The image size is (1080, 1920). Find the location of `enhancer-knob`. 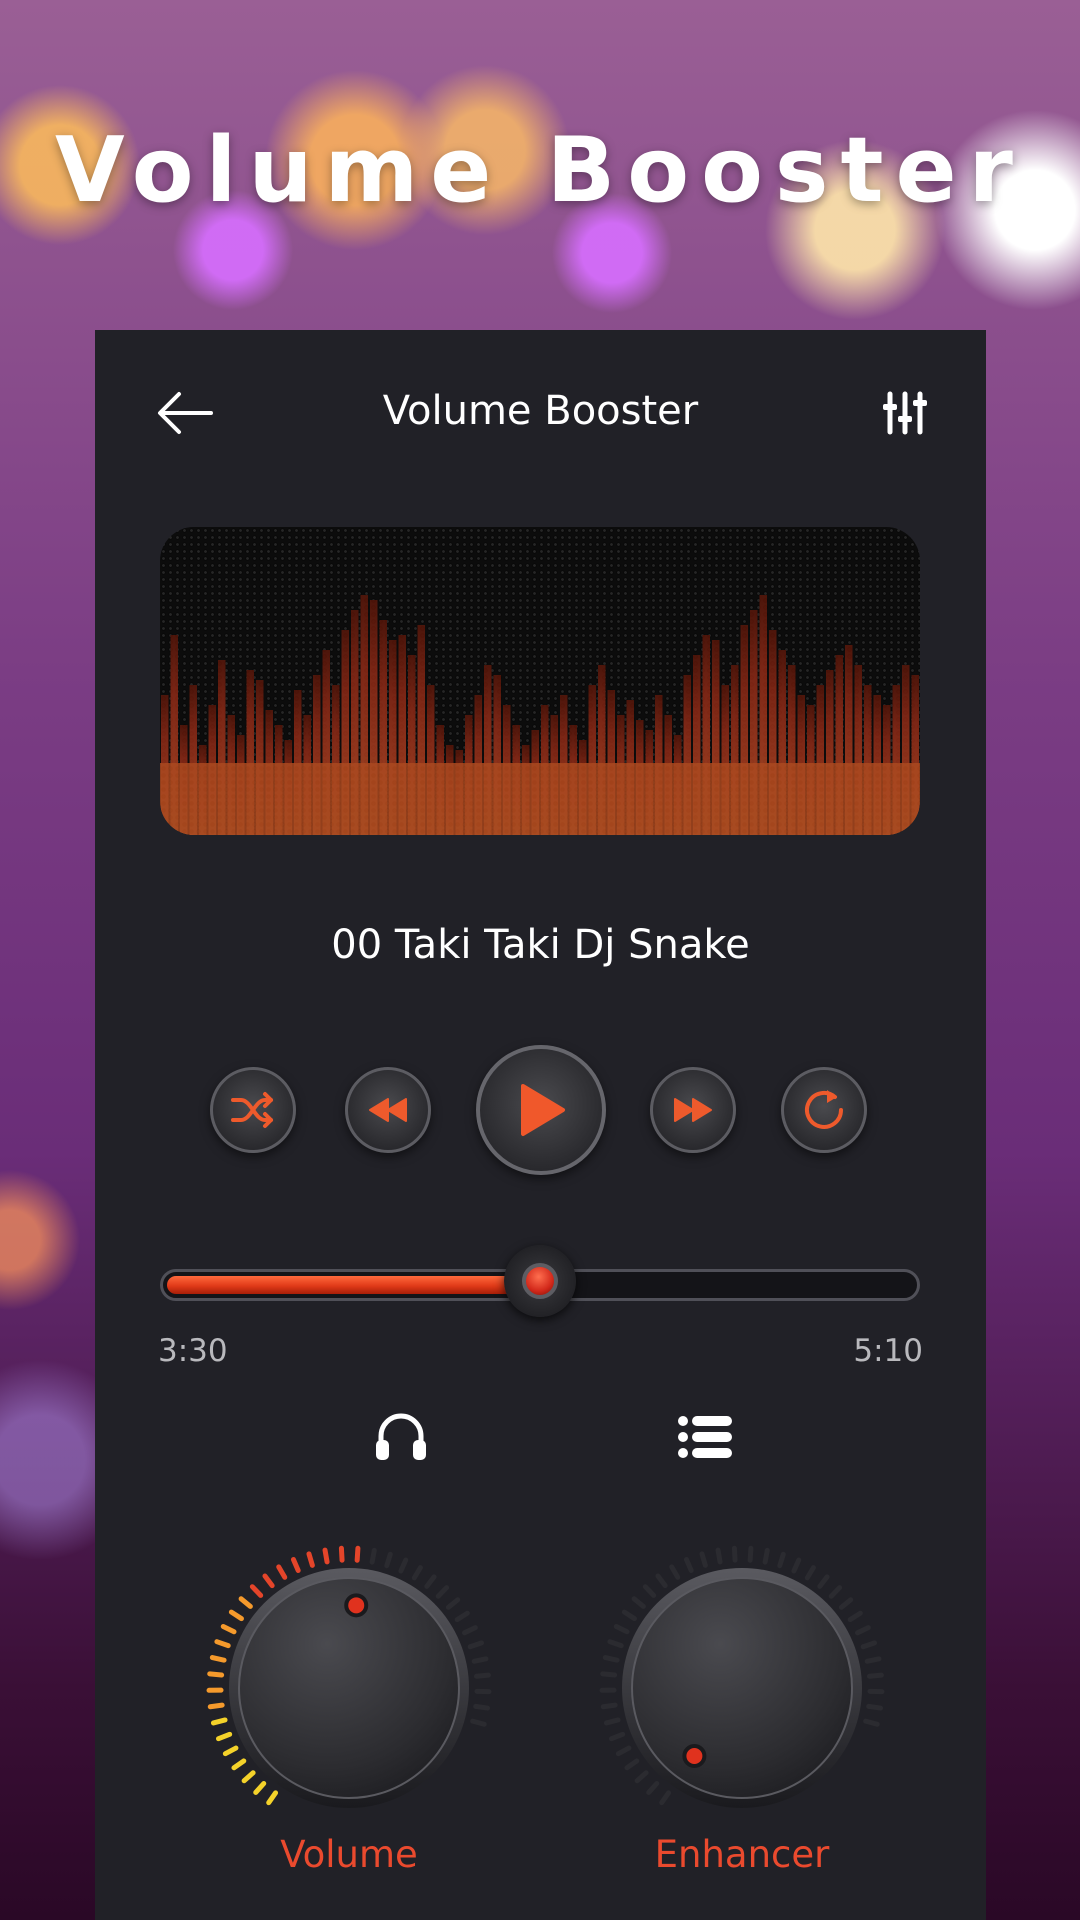

enhancer-knob is located at coordinates (742, 1688).